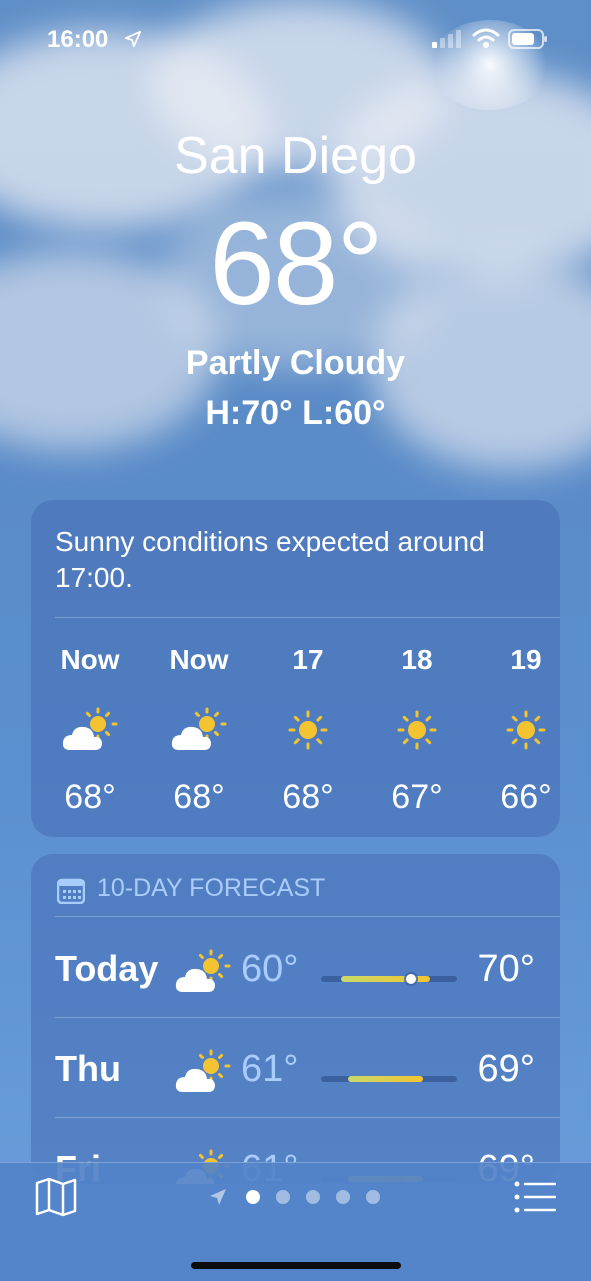  What do you see at coordinates (446, 39) in the screenshot?
I see `cellular-signal-icon` at bounding box center [446, 39].